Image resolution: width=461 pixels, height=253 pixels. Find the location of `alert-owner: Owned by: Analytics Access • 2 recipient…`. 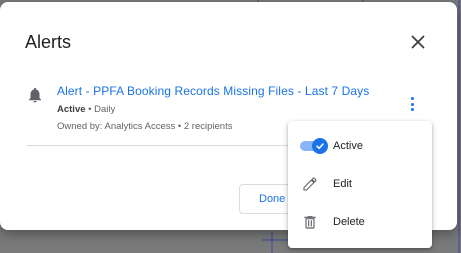

alert-owner: Owned by: Analytics Access • 2 recipient… is located at coordinates (145, 126).